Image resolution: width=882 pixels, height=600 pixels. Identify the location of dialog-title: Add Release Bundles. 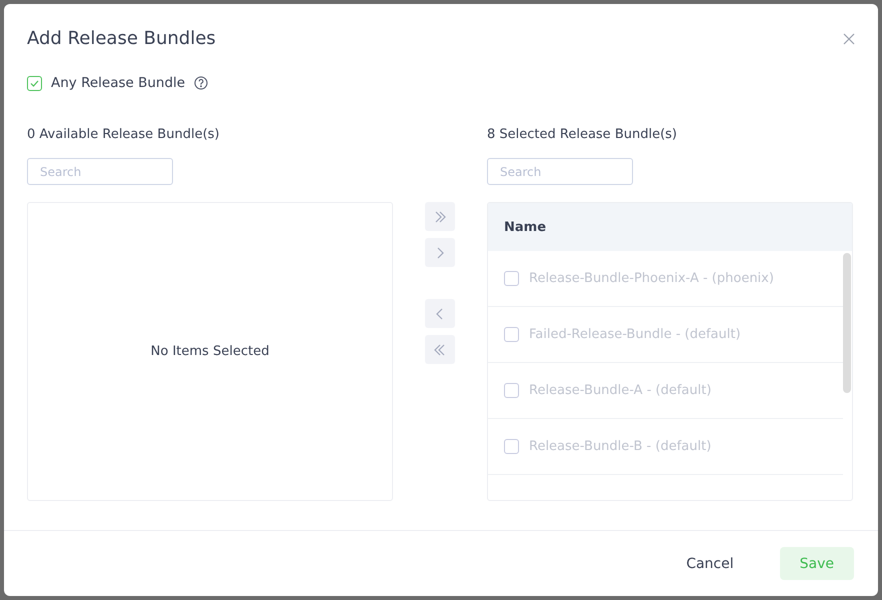
(121, 38).